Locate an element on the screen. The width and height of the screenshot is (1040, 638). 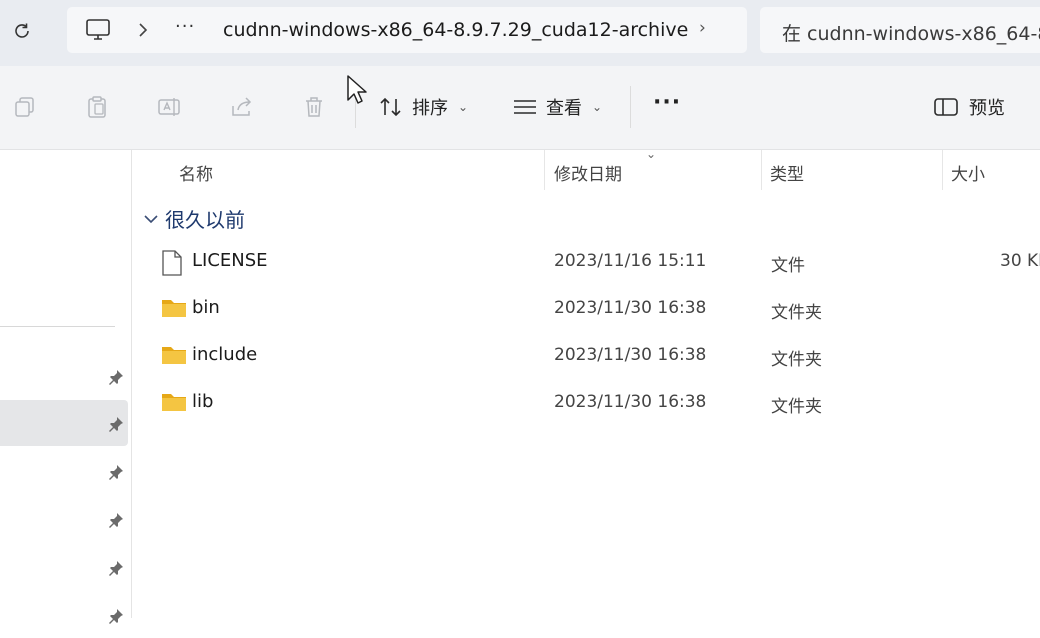
file-icon is located at coordinates (172, 263).